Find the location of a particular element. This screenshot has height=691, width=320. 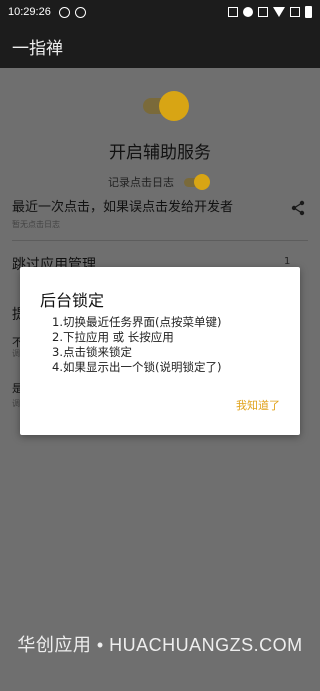

empty-log-text: 暂无点击日志 is located at coordinates (36, 224).